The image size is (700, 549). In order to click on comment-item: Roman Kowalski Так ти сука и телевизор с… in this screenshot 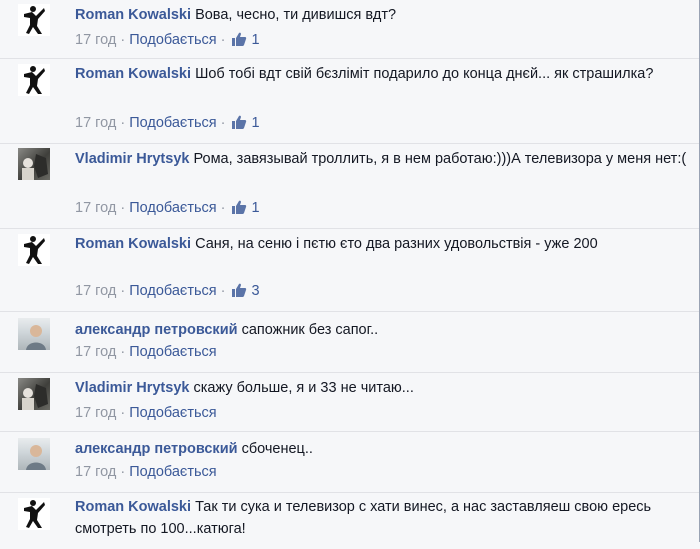, I will do `click(349, 520)`.